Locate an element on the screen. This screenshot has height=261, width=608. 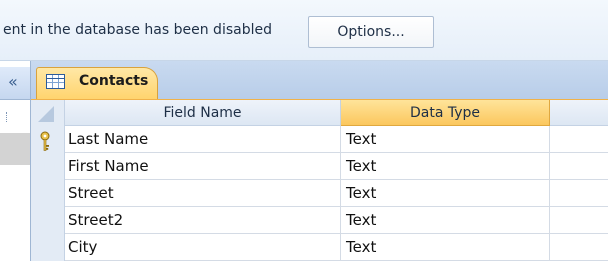
column-header-description is located at coordinates (579, 113).